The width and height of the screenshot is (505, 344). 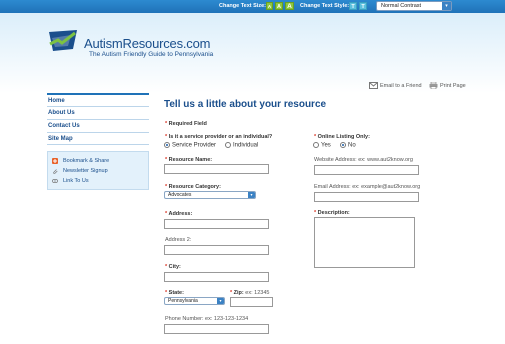 What do you see at coordinates (366, 197) in the screenshot?
I see `email-input` at bounding box center [366, 197].